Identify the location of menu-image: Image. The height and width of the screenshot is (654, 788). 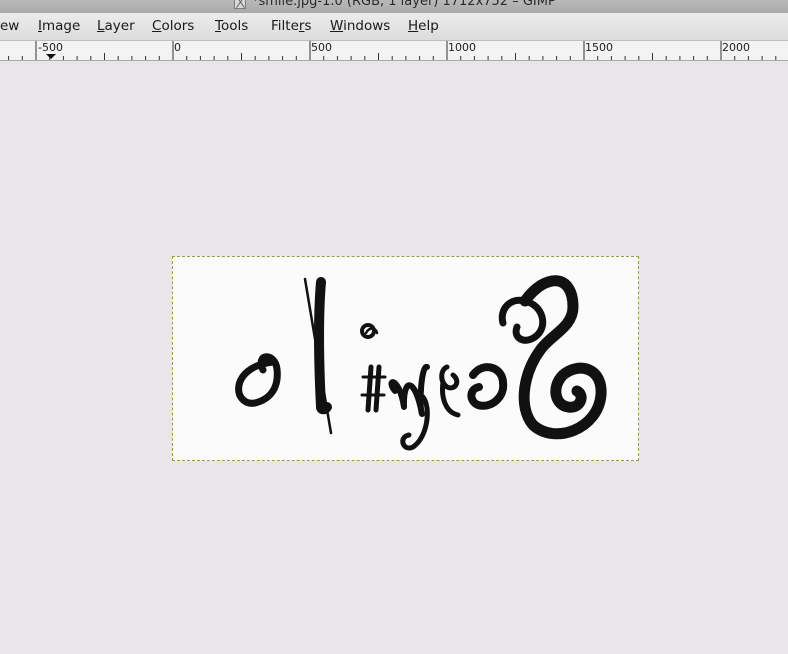
(59, 26).